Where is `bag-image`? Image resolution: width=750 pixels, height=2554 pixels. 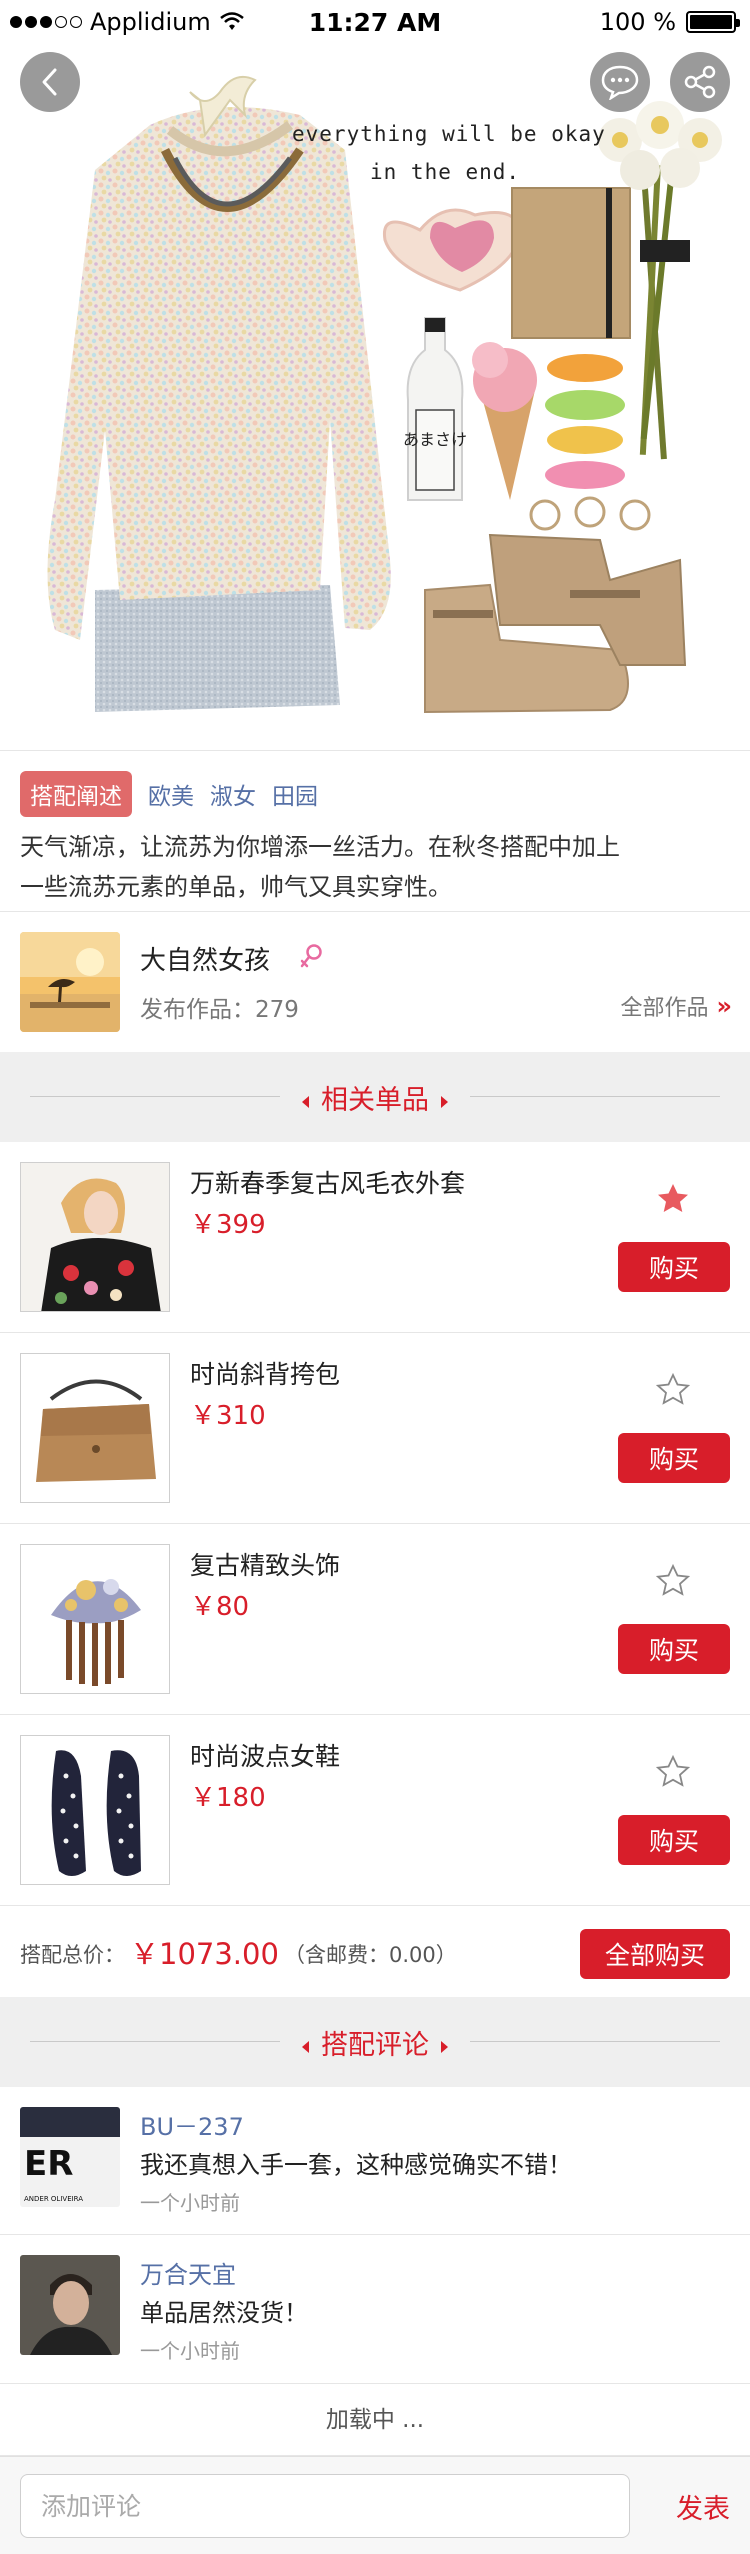
bag-image is located at coordinates (95, 1428).